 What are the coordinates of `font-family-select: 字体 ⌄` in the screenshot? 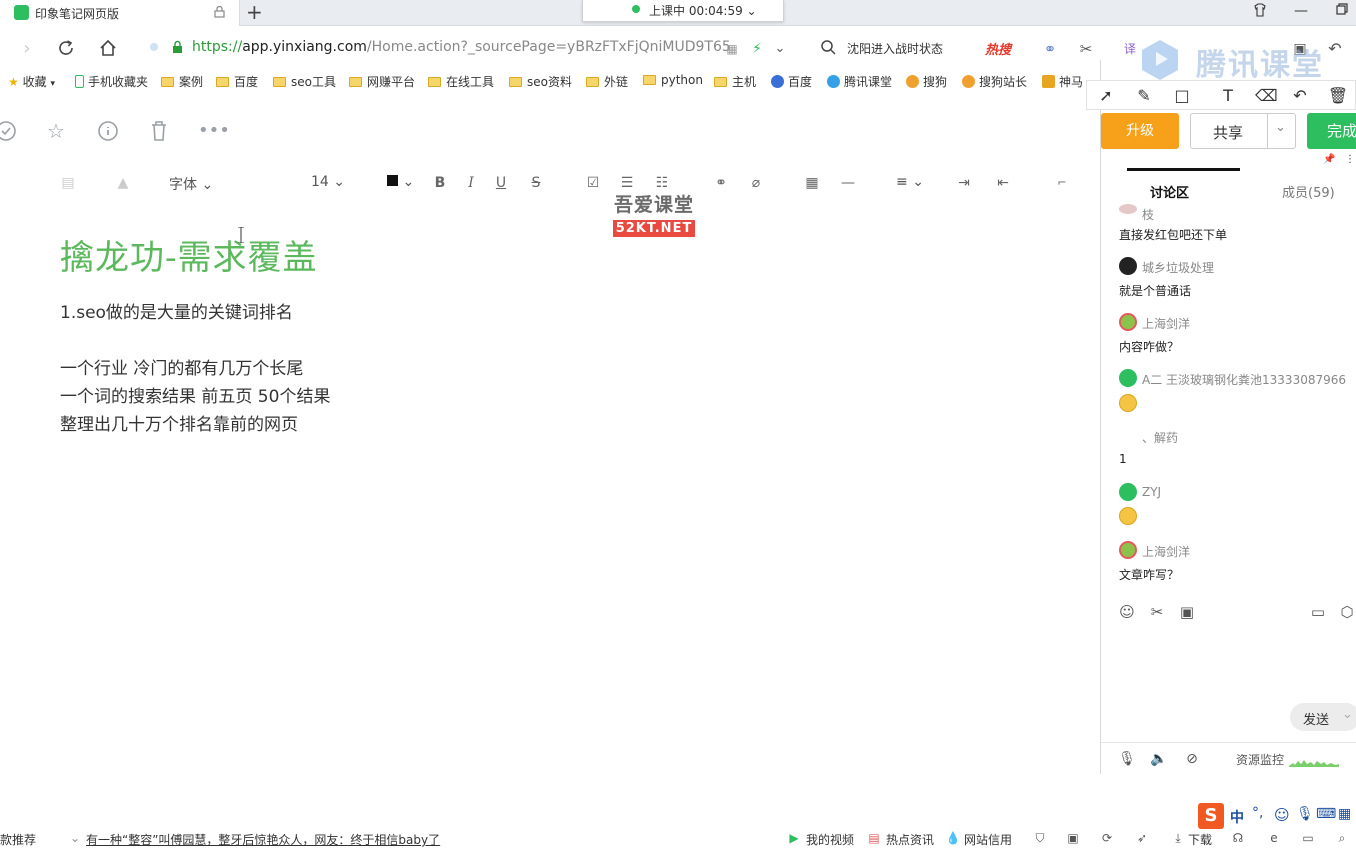 It's located at (191, 184).